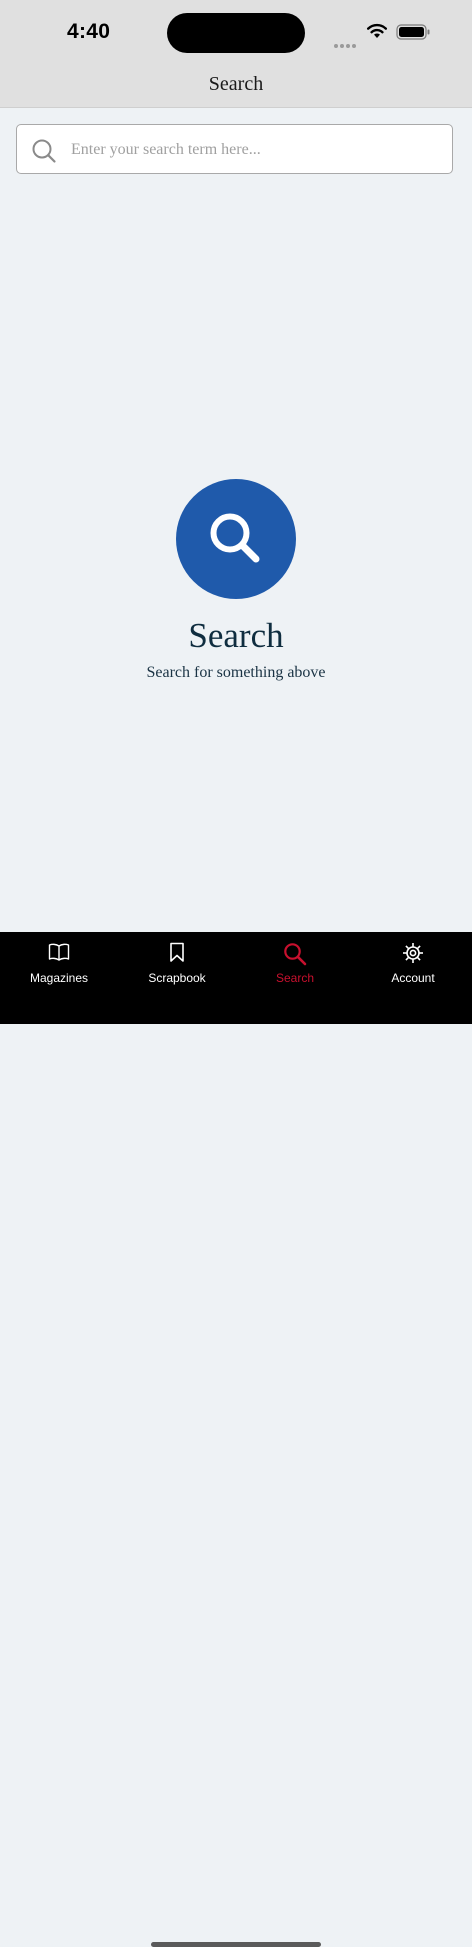 The image size is (472, 1947). Describe the element at coordinates (413, 955) in the screenshot. I see `gear-icon` at that location.